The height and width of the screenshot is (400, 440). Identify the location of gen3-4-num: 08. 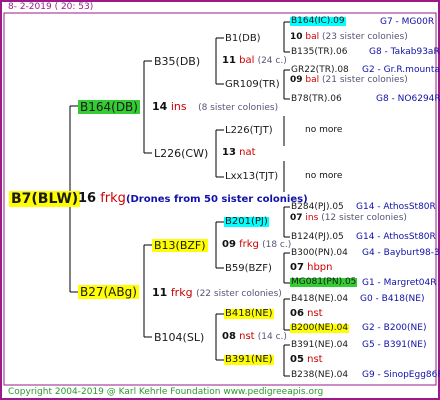
(229, 336).